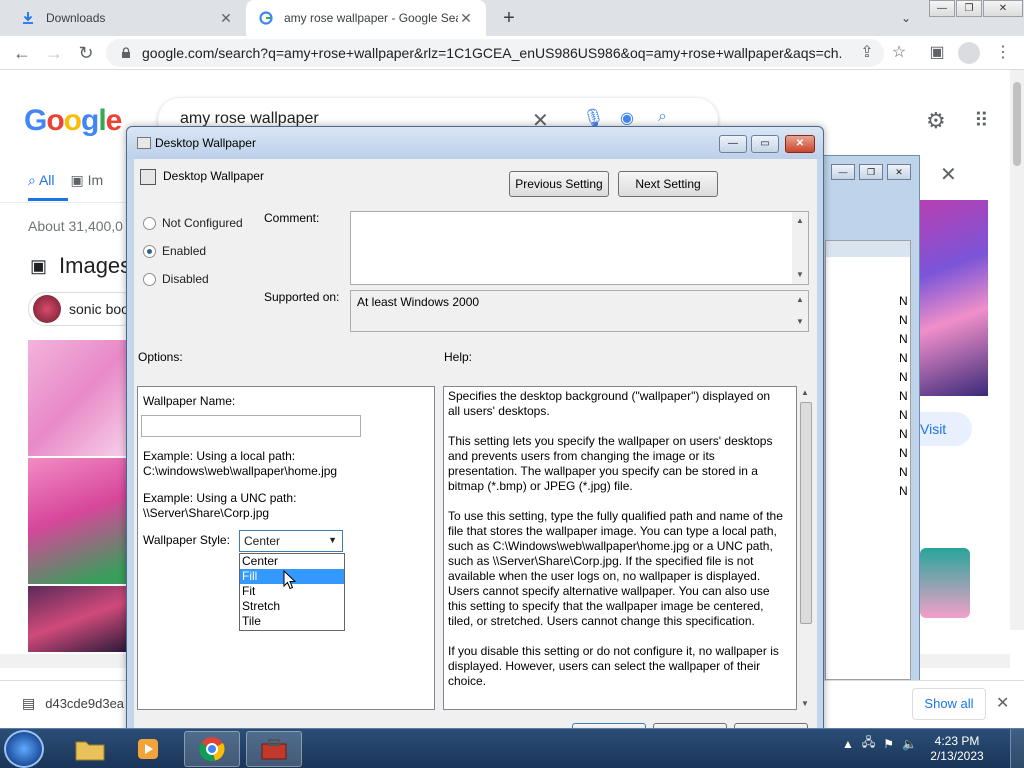 This screenshot has height=768, width=1024. Describe the element at coordinates (1003, 53) in the screenshot. I see `kebab-menu-icon: ⋮` at that location.